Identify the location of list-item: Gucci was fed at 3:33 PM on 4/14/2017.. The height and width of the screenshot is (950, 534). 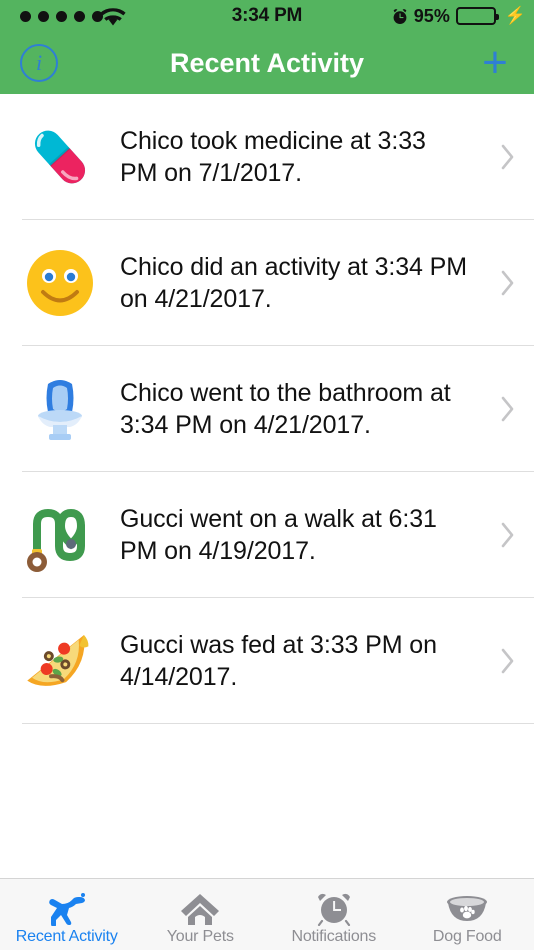
(267, 660).